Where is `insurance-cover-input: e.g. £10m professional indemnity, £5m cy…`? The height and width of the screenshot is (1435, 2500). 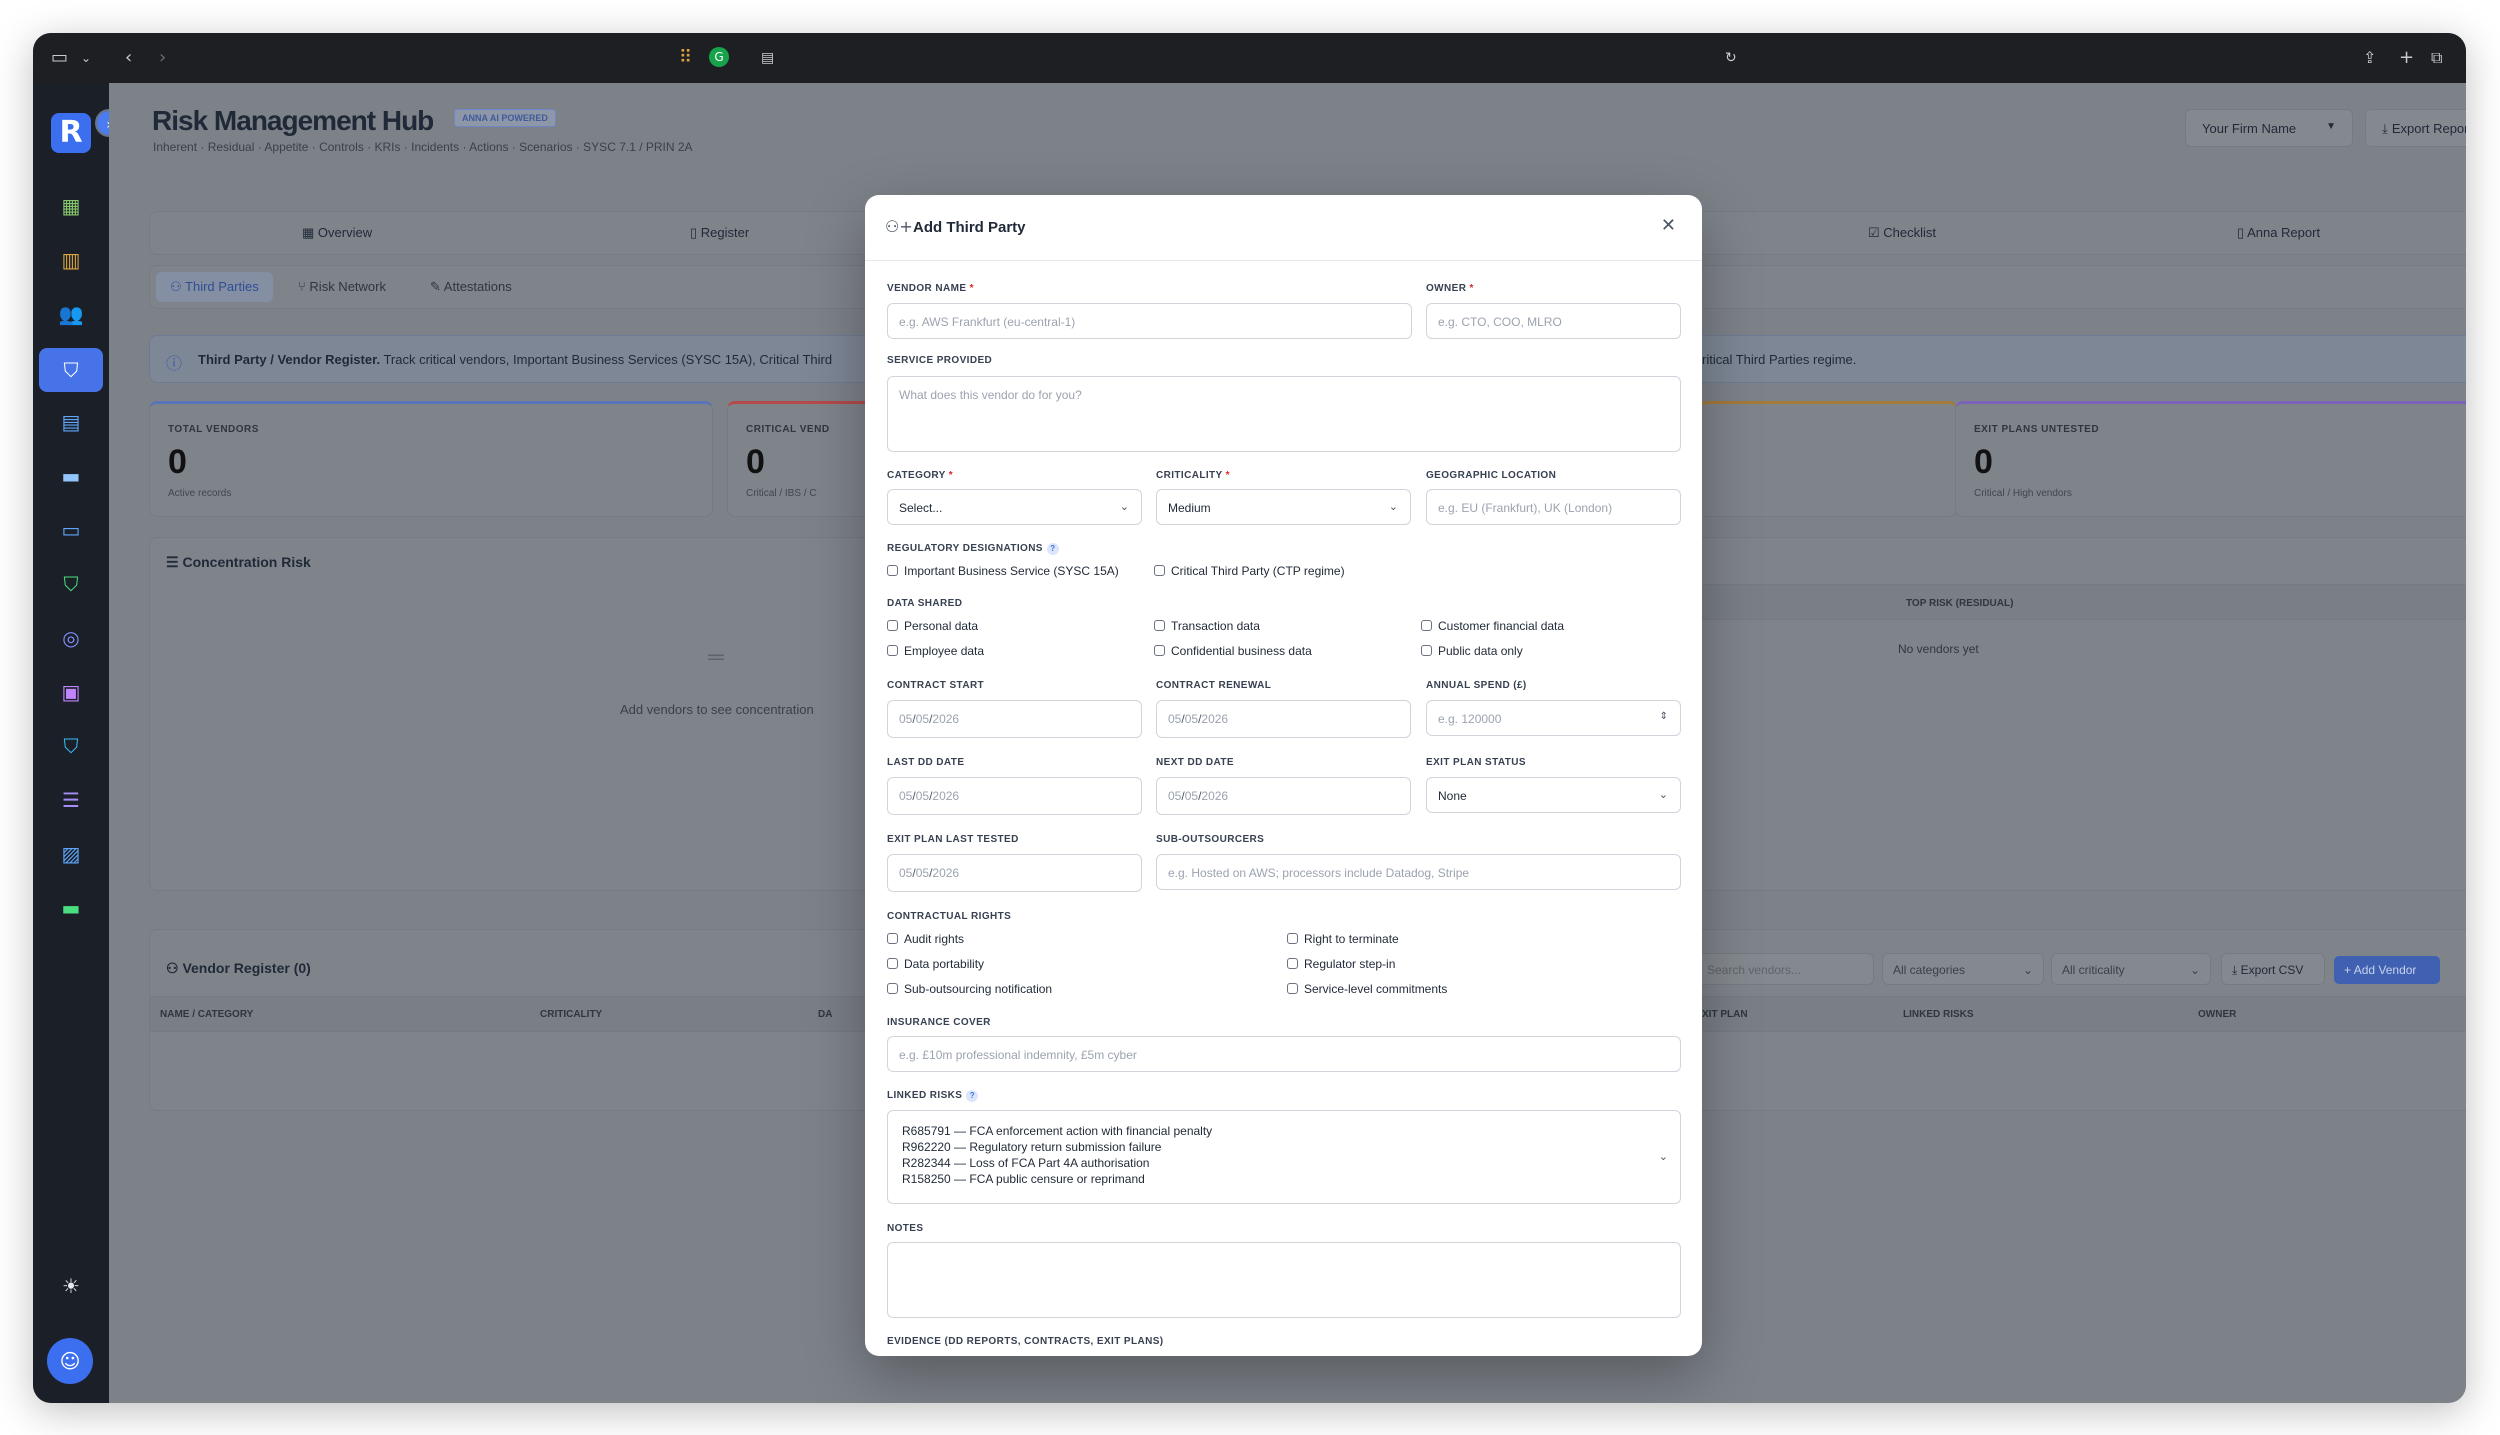
insurance-cover-input: e.g. £10m professional indemnity, £5m cy… is located at coordinates (1284, 1054).